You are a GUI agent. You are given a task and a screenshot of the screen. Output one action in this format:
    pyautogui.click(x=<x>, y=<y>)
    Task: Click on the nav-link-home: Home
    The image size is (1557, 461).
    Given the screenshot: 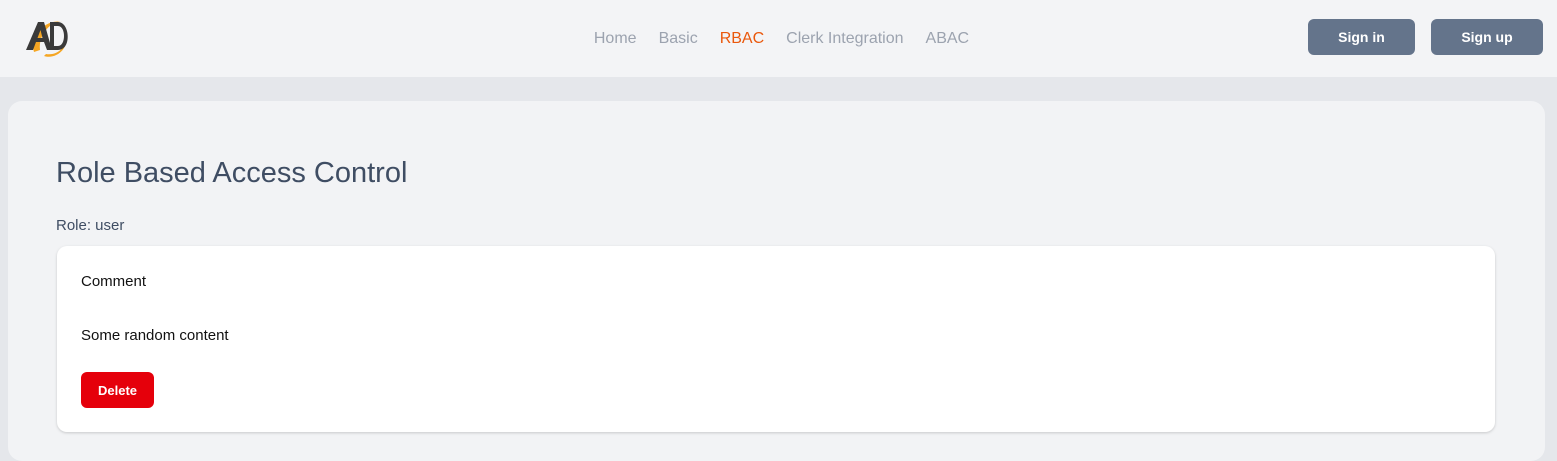 What is the action you would take?
    pyautogui.click(x=615, y=39)
    